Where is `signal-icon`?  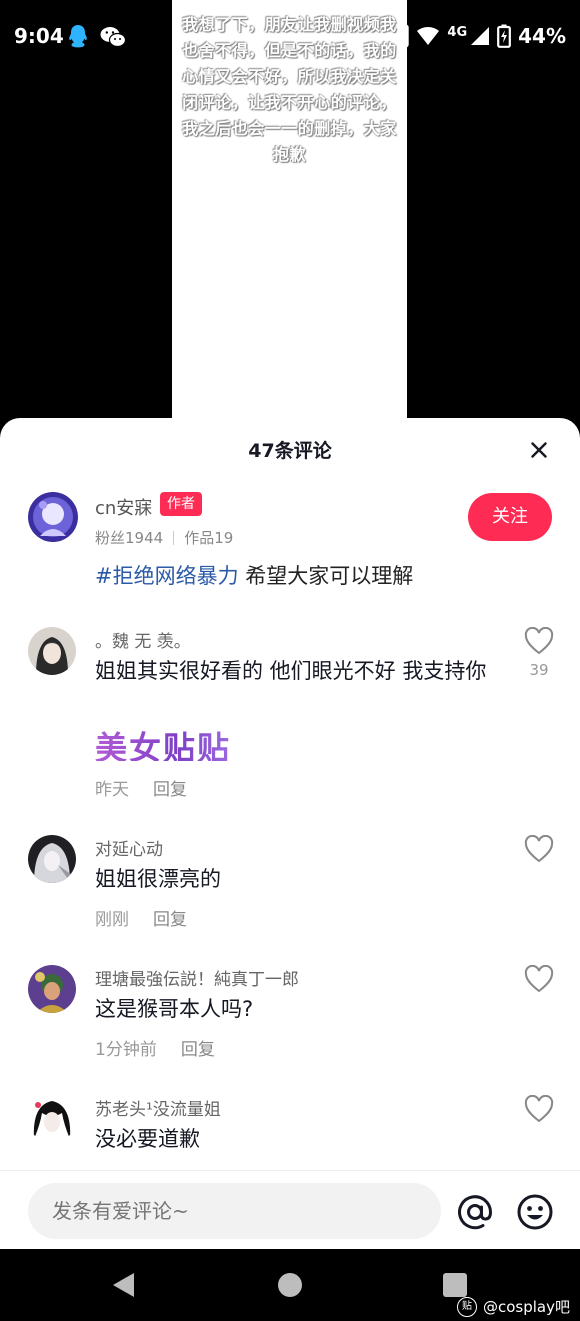
signal-icon is located at coordinates (480, 36).